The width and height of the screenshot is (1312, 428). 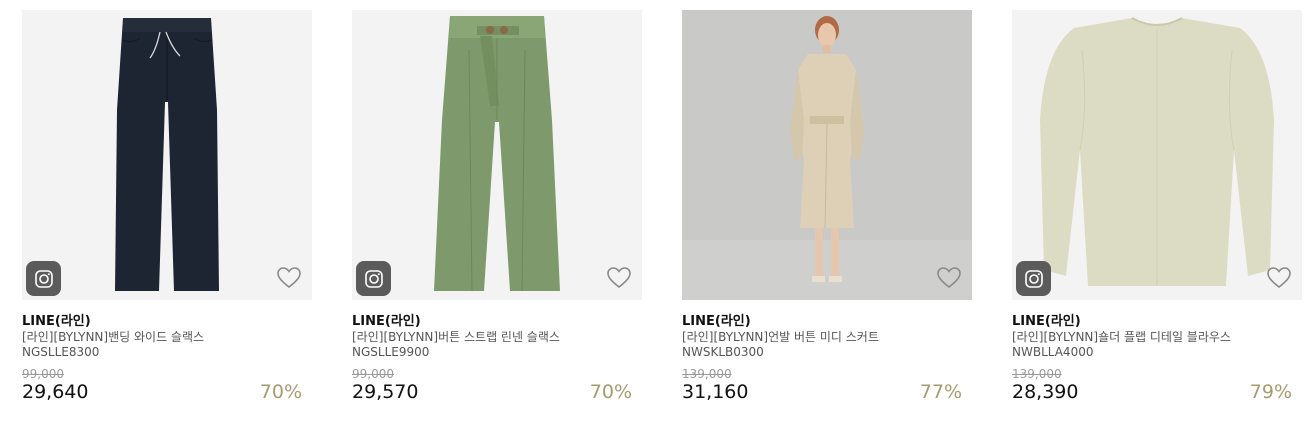 I want to click on sale-price: 29,570, so click(x=385, y=392).